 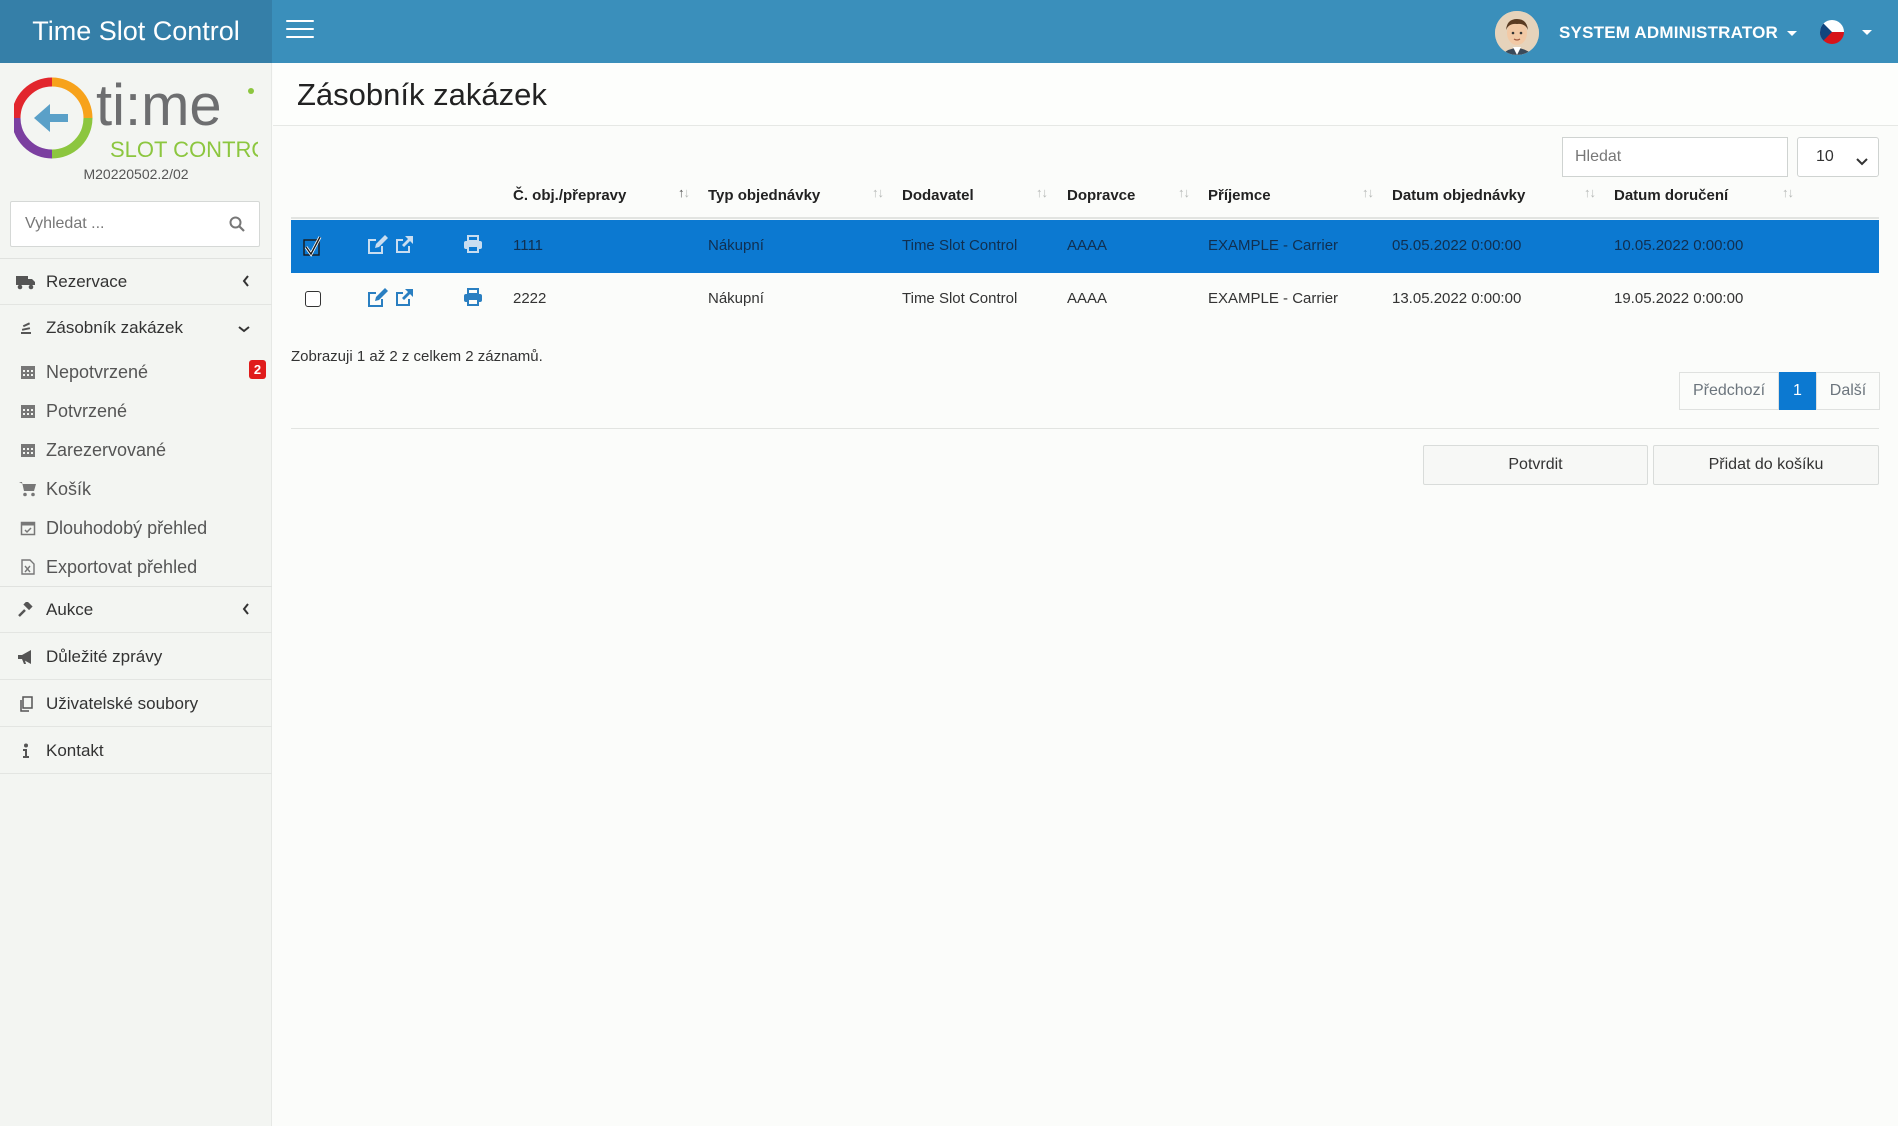 I want to click on cell-order-date: 13.05.2022 0:00:00, so click(x=1457, y=298).